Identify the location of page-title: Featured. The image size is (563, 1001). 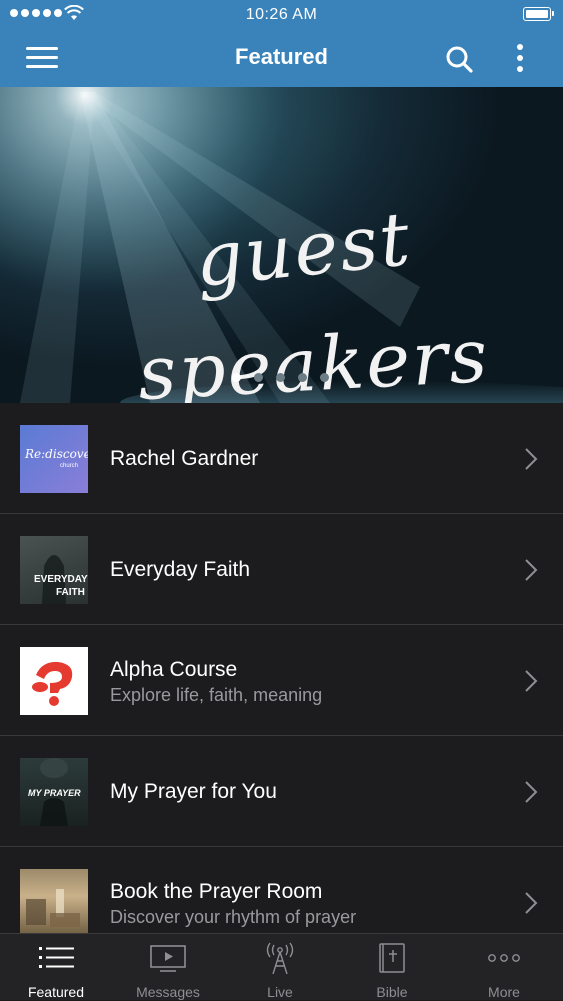
(281, 56).